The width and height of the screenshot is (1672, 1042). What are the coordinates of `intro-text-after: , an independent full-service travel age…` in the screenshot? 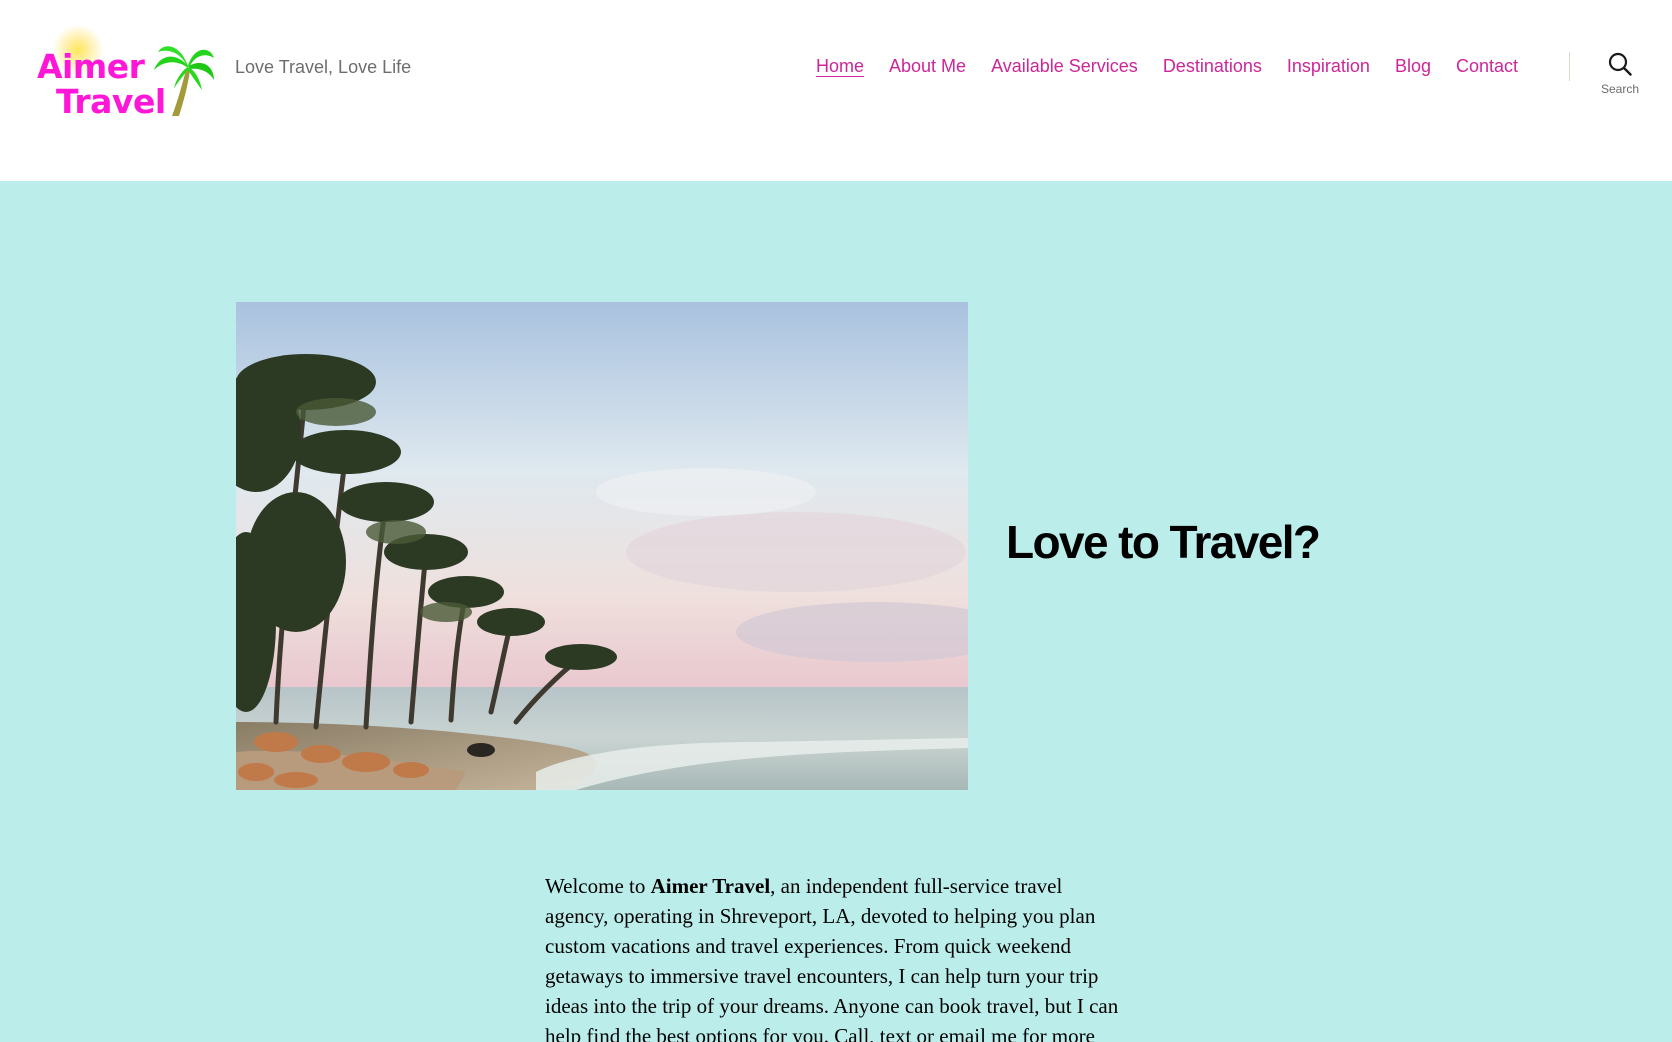 It's located at (832, 958).